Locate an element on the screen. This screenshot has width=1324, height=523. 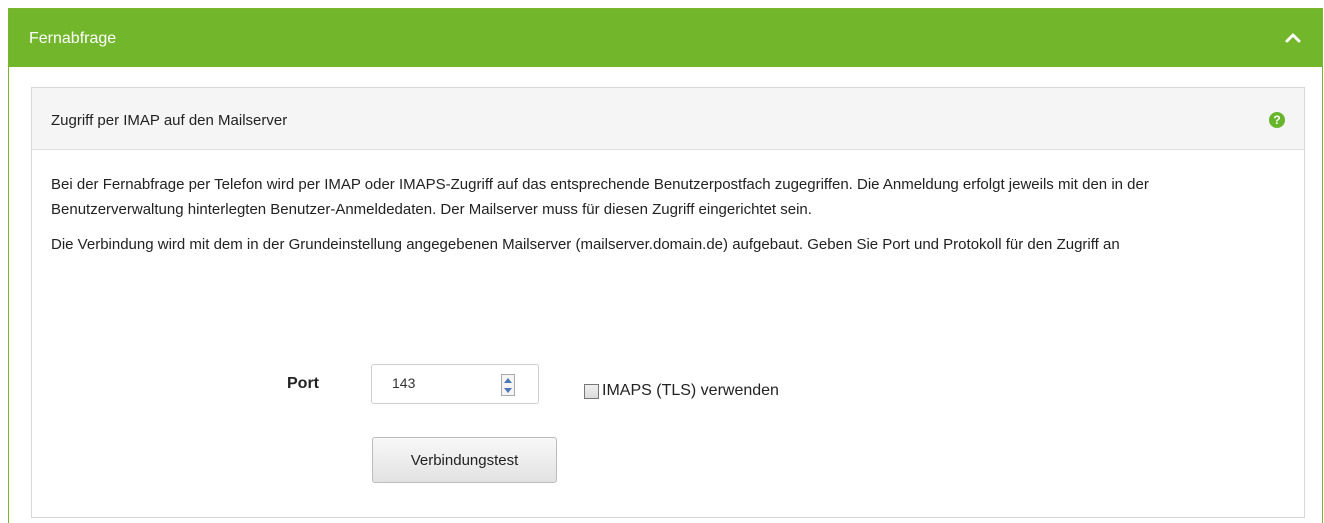
connection-test-button: Verbindungstest is located at coordinates (464, 460).